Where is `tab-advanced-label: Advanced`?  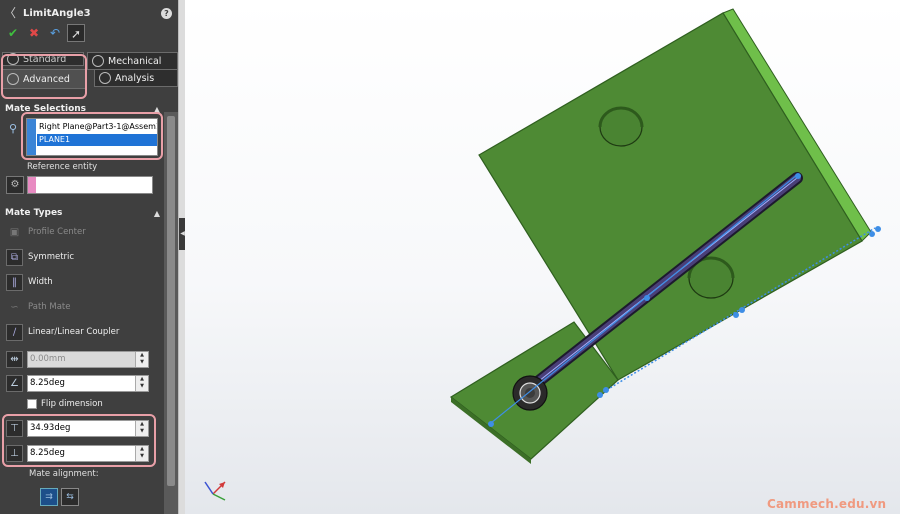
tab-advanced-label: Advanced is located at coordinates (46, 79).